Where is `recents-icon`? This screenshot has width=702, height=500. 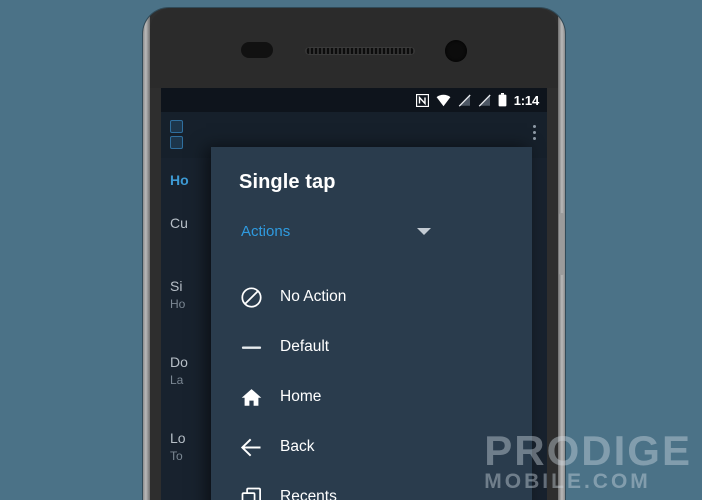 recents-icon is located at coordinates (251, 492).